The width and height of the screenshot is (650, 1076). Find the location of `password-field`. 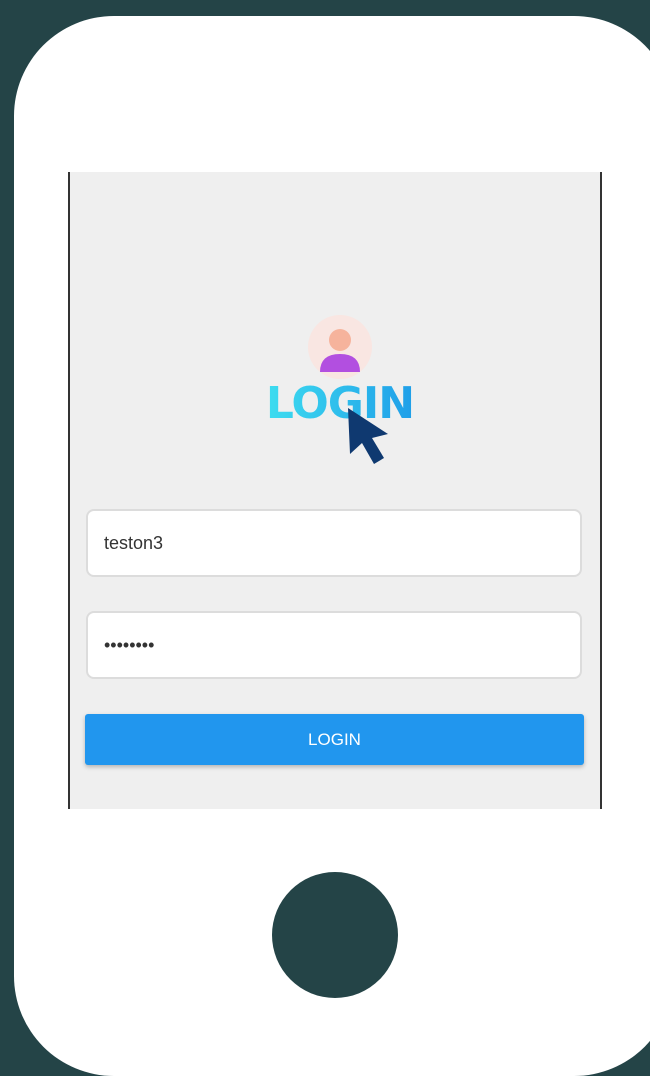

password-field is located at coordinates (334, 645).